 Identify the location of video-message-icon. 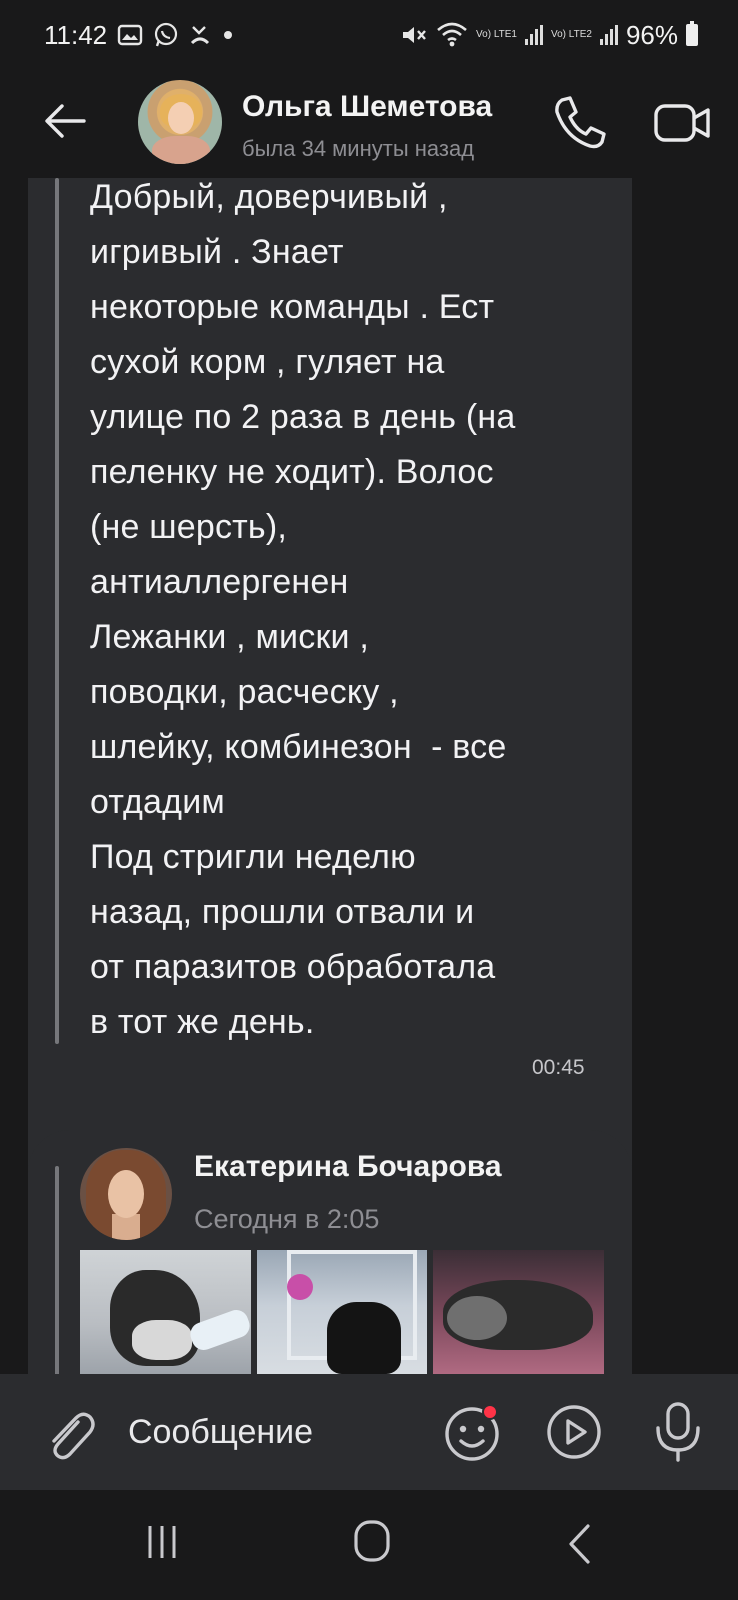
(574, 1432).